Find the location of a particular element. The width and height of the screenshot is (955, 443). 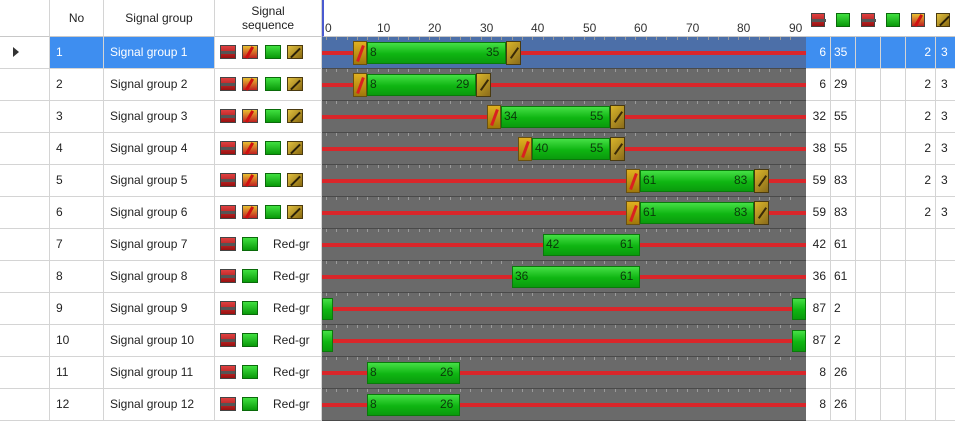

cell-red-end: 8 is located at coordinates (818, 405).